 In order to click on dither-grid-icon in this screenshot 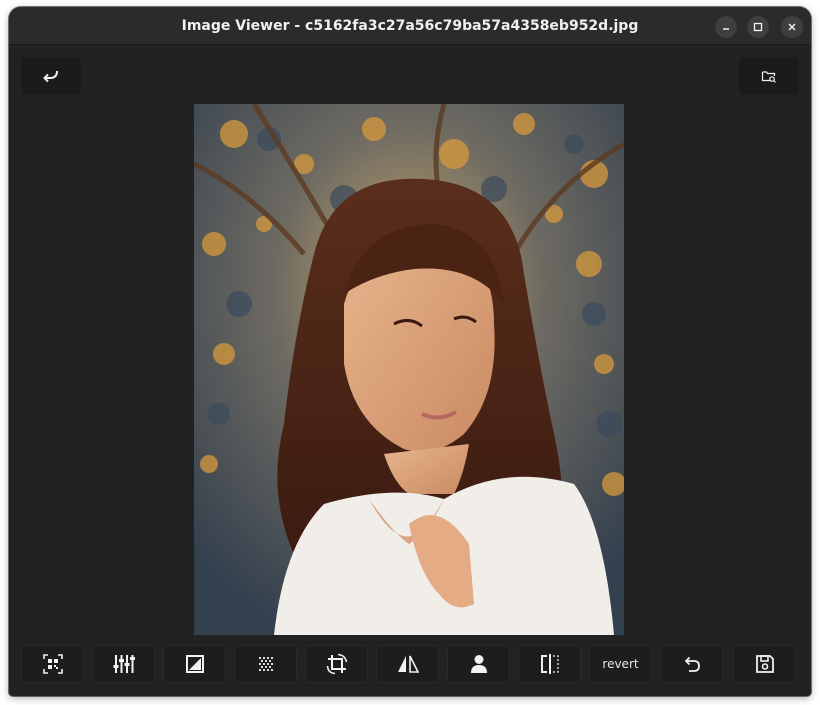, I will do `click(265, 664)`.